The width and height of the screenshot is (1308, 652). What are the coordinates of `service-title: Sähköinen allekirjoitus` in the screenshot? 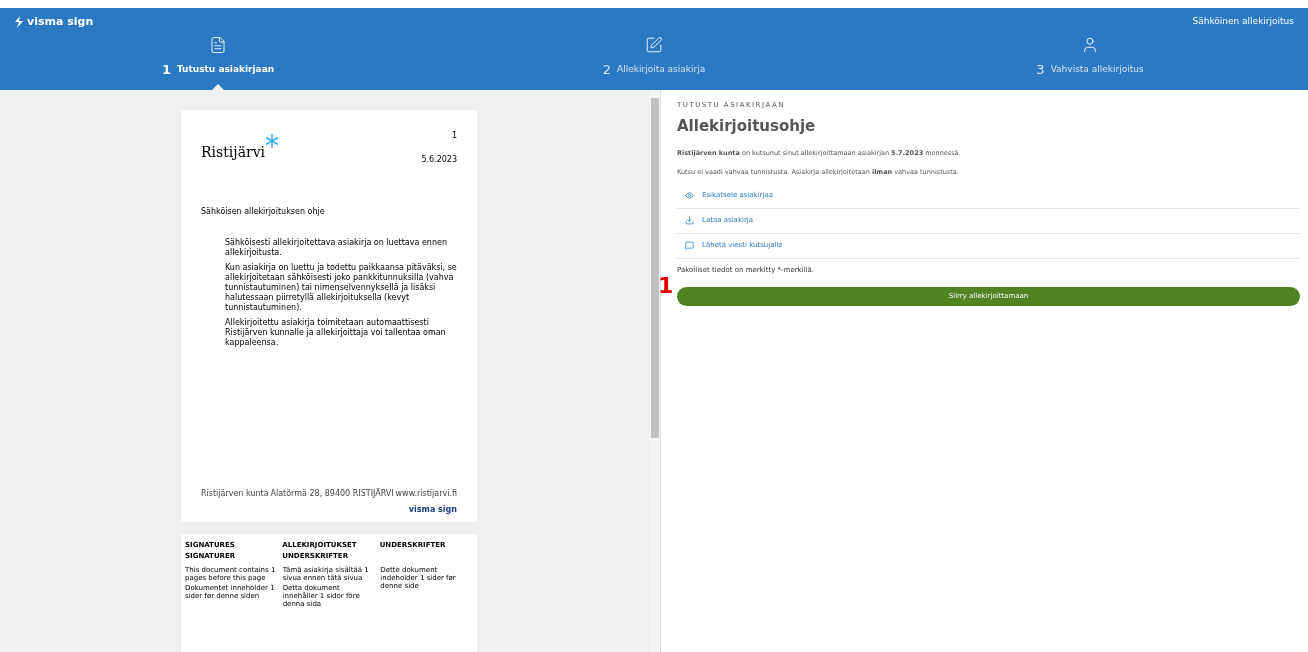 It's located at (1243, 22).